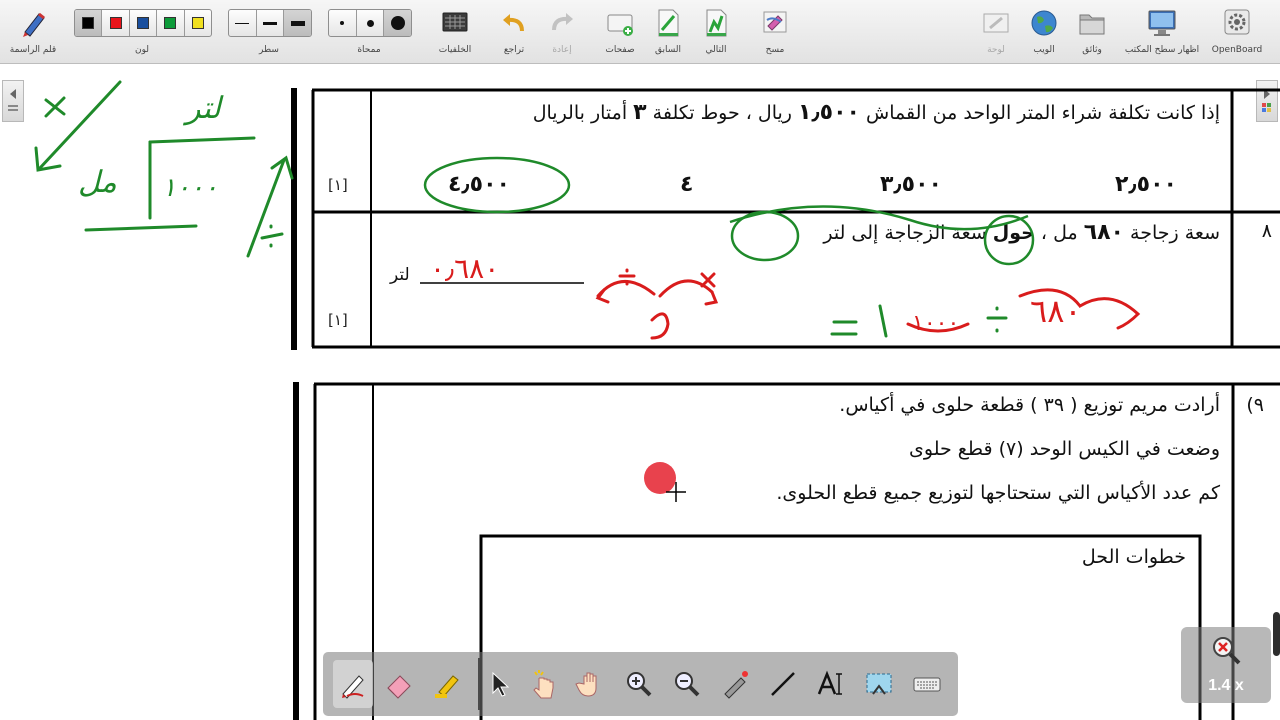 The image size is (1280, 720). What do you see at coordinates (722, 113) in the screenshot?
I see `q7-text2: ريال ، حوط تكلفة` at bounding box center [722, 113].